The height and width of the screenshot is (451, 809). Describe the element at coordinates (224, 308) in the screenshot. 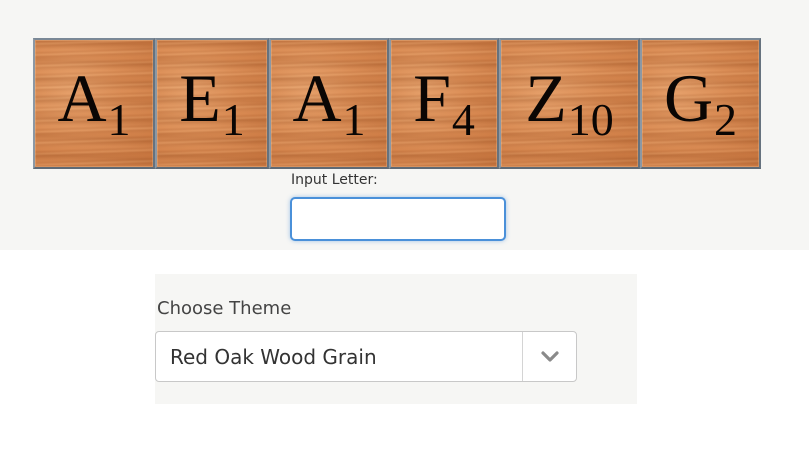

I see `choose-theme-label: Choose Theme` at that location.